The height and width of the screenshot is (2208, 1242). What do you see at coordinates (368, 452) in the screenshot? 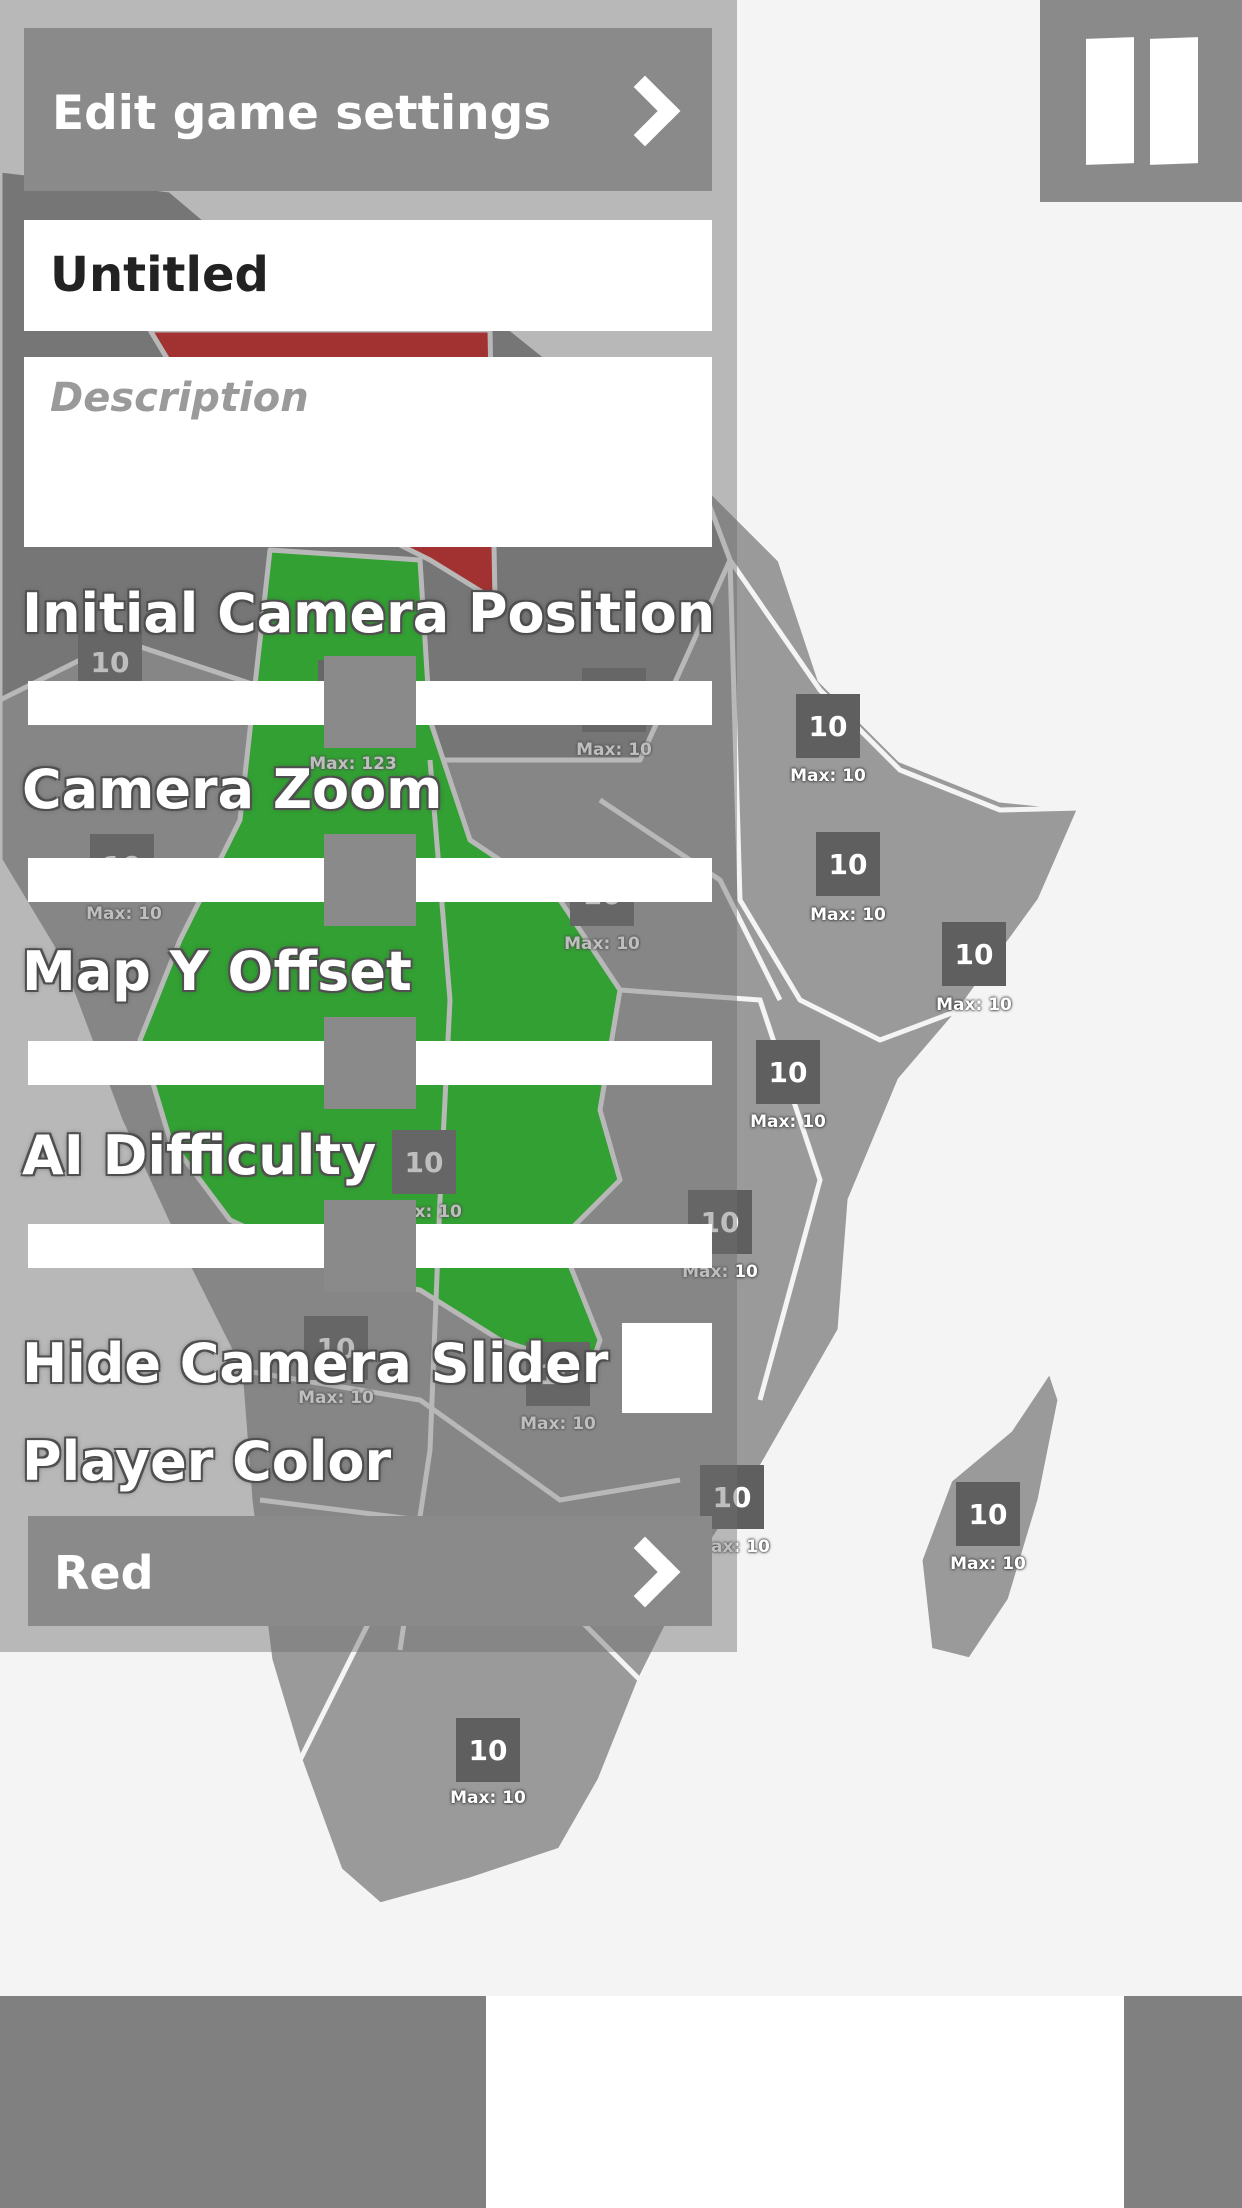
I see `description-input: Description` at bounding box center [368, 452].